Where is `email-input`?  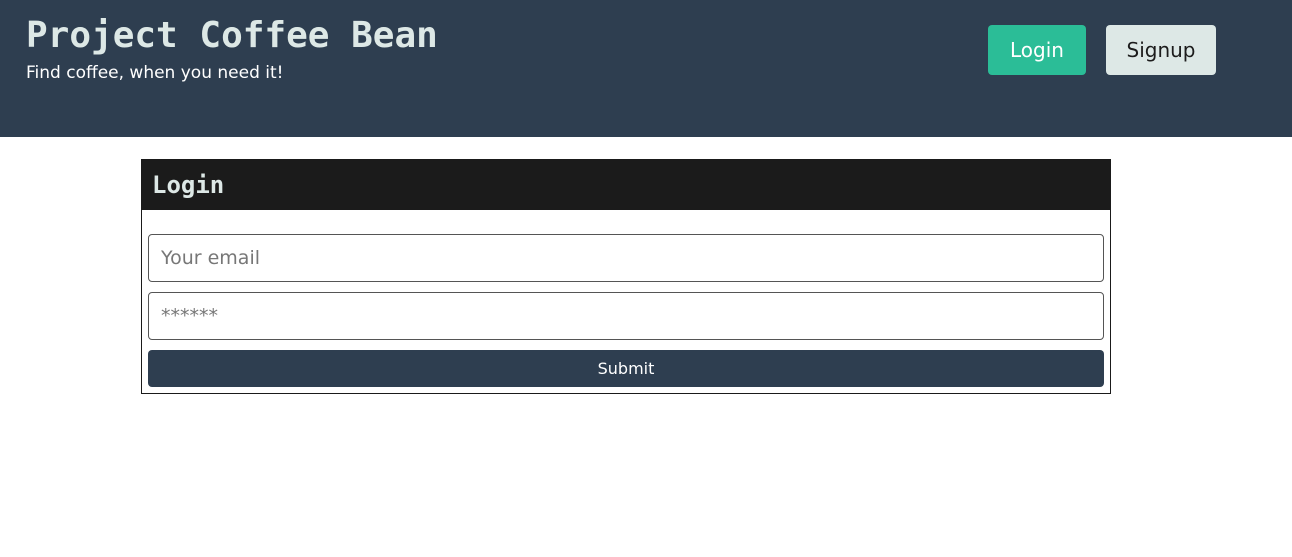
email-input is located at coordinates (626, 258).